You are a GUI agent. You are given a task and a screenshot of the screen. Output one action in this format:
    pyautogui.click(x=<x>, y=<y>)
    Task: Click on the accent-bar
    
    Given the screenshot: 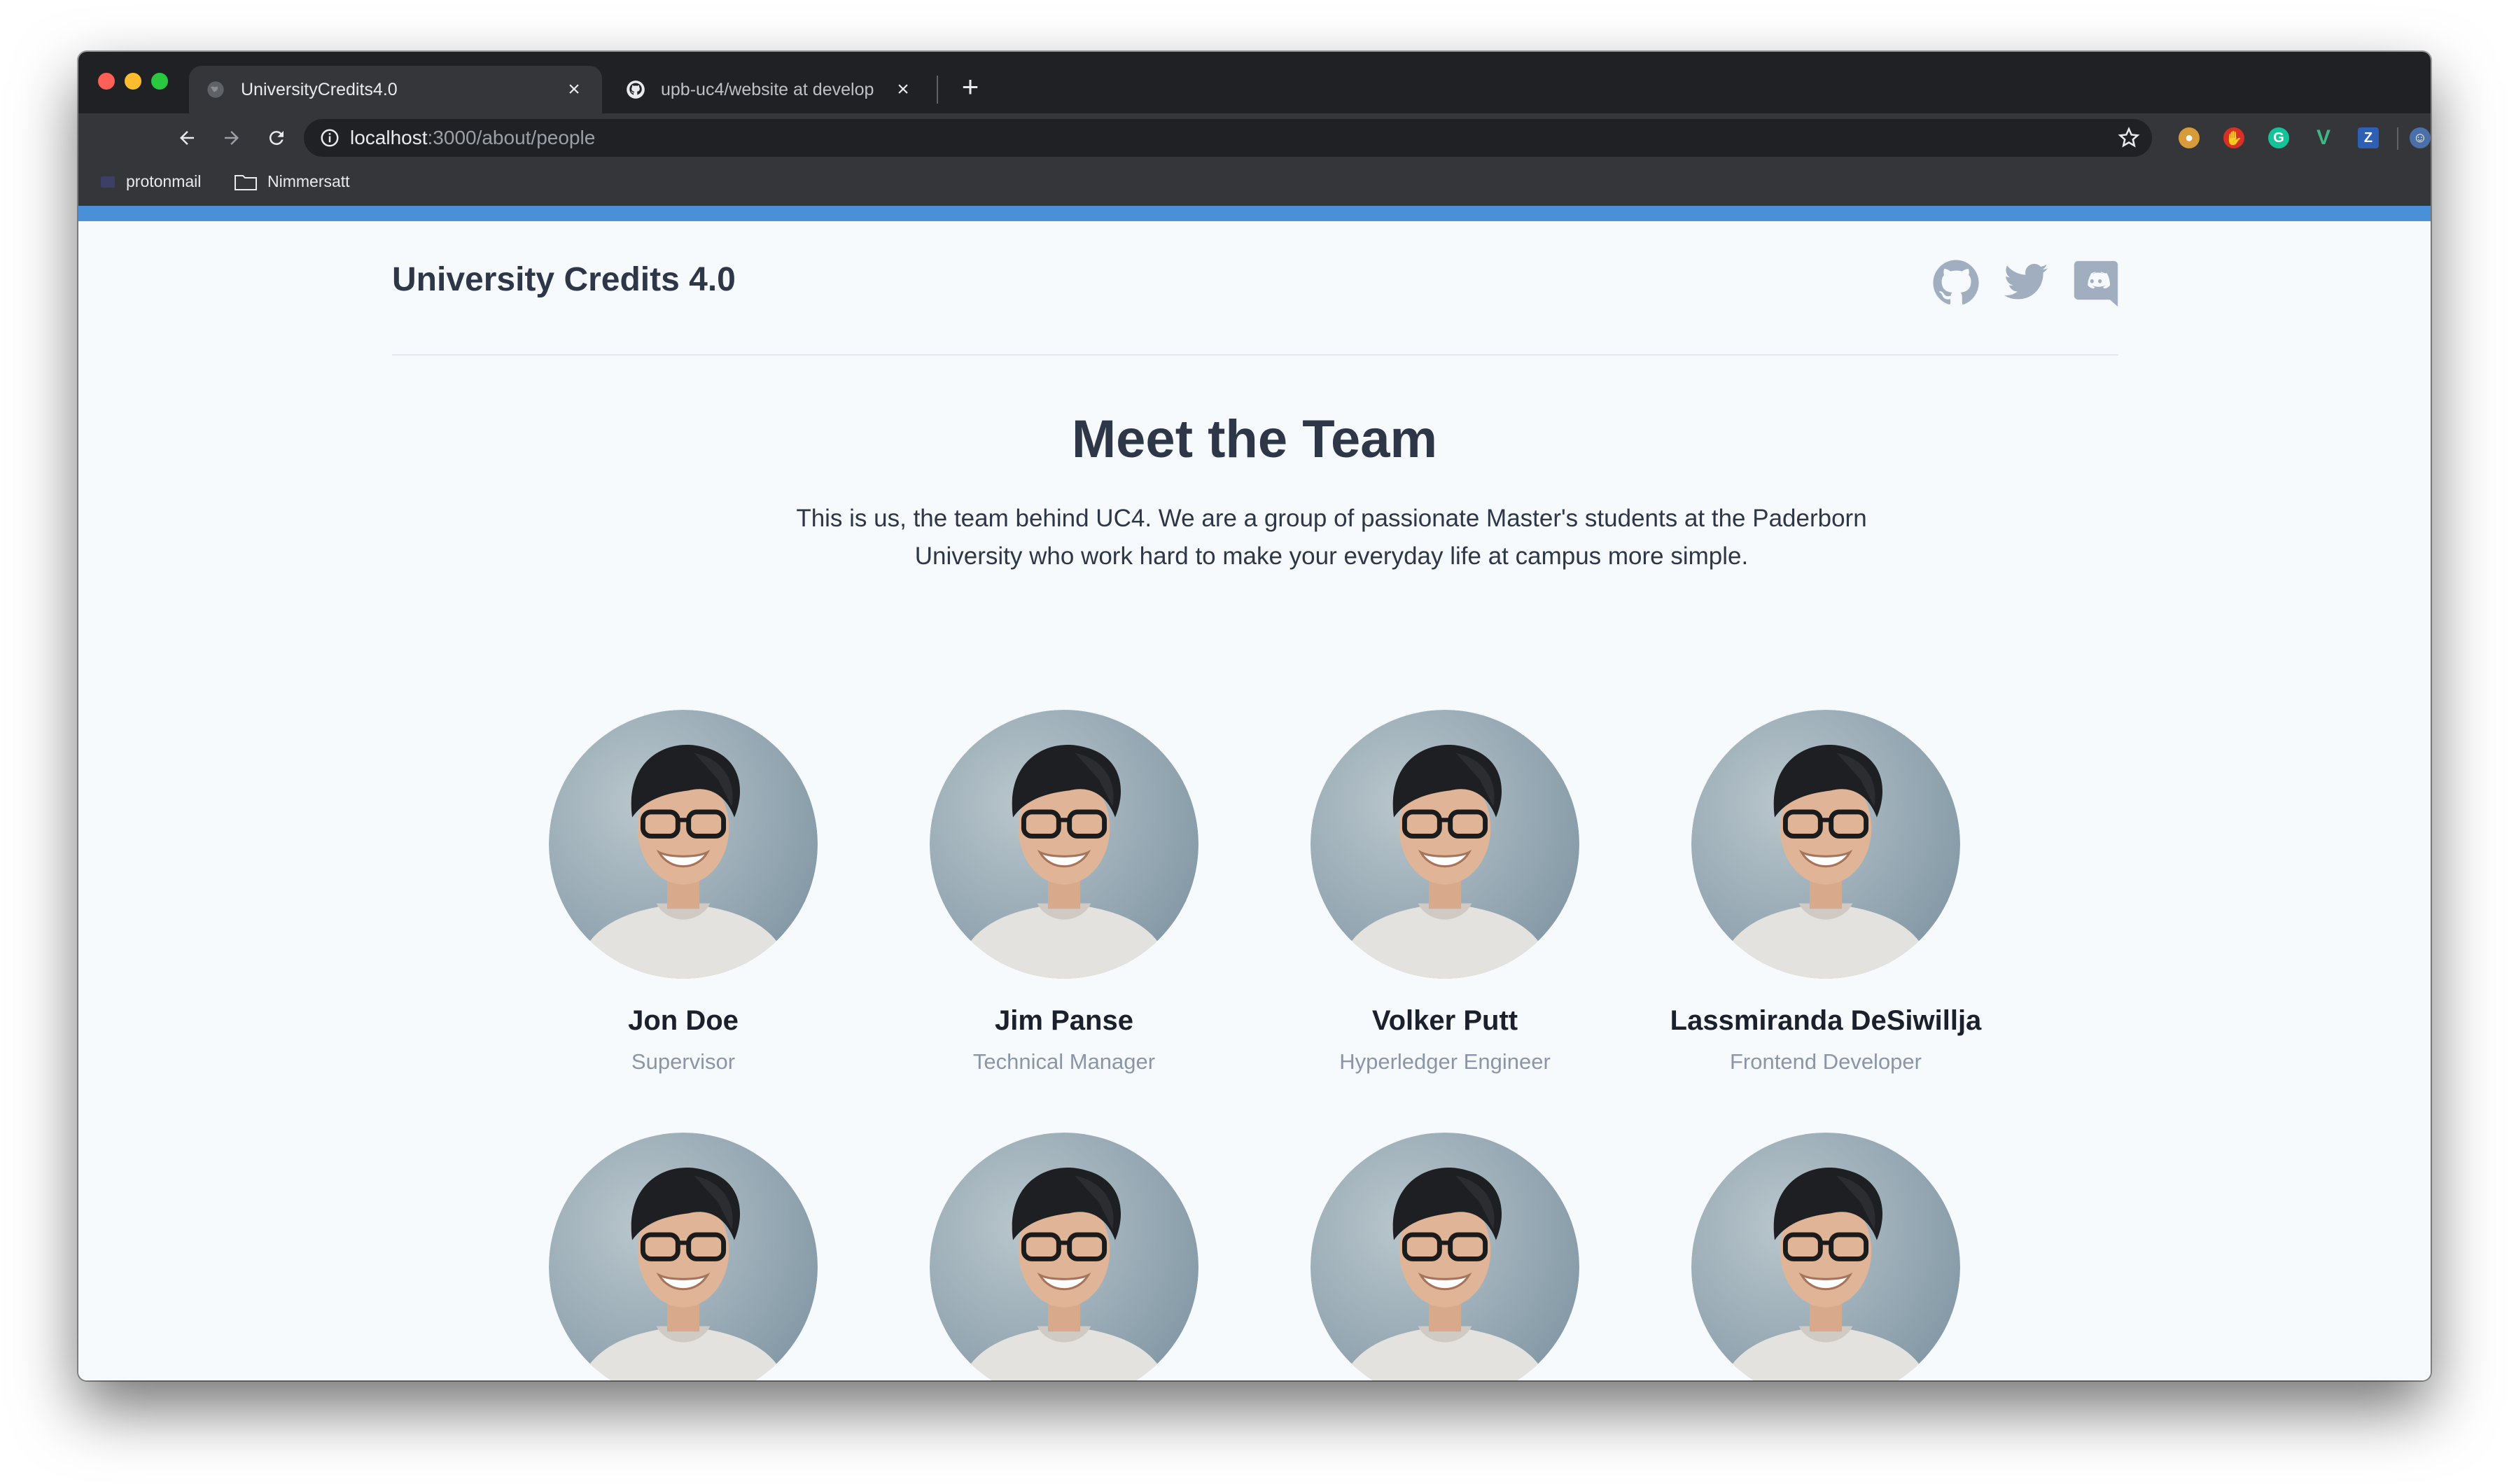 What is the action you would take?
    pyautogui.click(x=1254, y=213)
    